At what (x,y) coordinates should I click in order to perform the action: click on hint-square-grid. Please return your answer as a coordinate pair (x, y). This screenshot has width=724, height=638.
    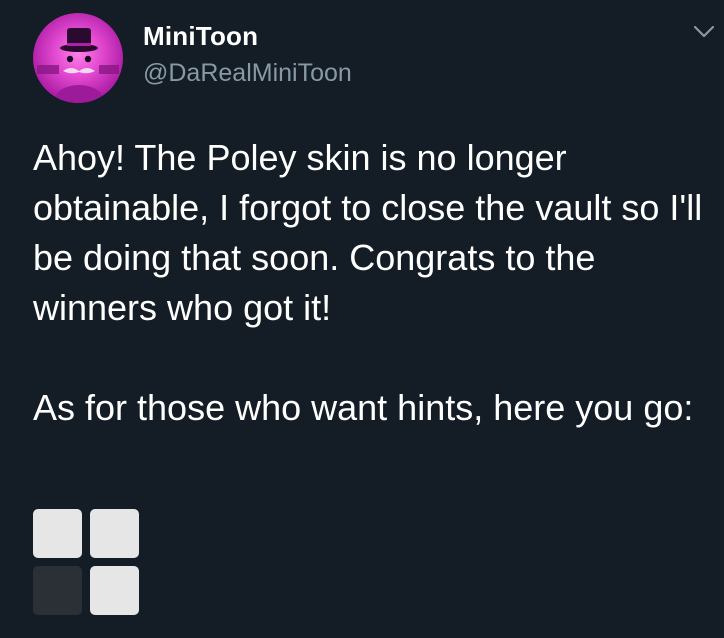
    Looking at the image, I should click on (87, 563).